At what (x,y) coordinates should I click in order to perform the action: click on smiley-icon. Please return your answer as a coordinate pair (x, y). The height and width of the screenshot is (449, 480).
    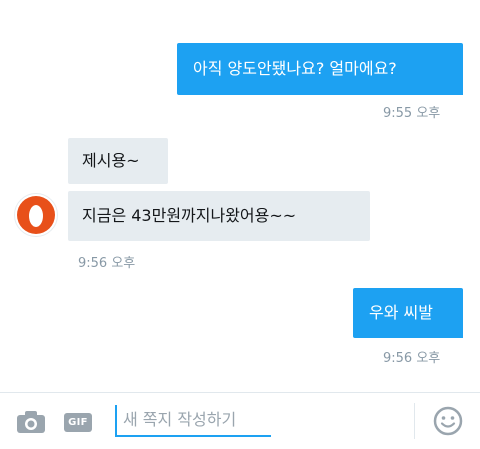
    Looking at the image, I should click on (448, 421).